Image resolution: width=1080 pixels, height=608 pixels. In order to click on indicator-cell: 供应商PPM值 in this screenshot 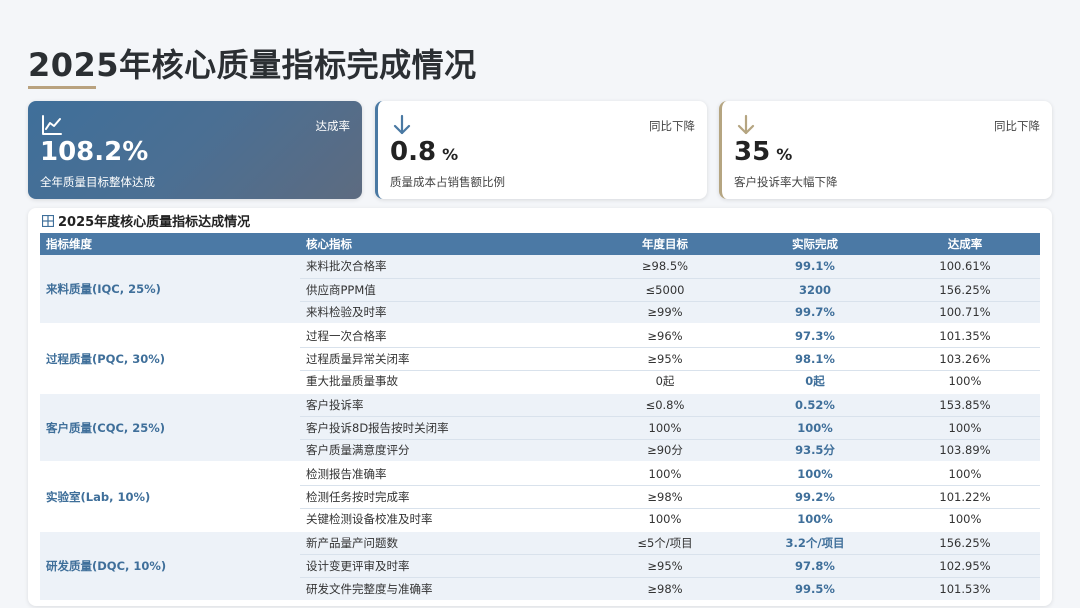, I will do `click(445, 289)`.